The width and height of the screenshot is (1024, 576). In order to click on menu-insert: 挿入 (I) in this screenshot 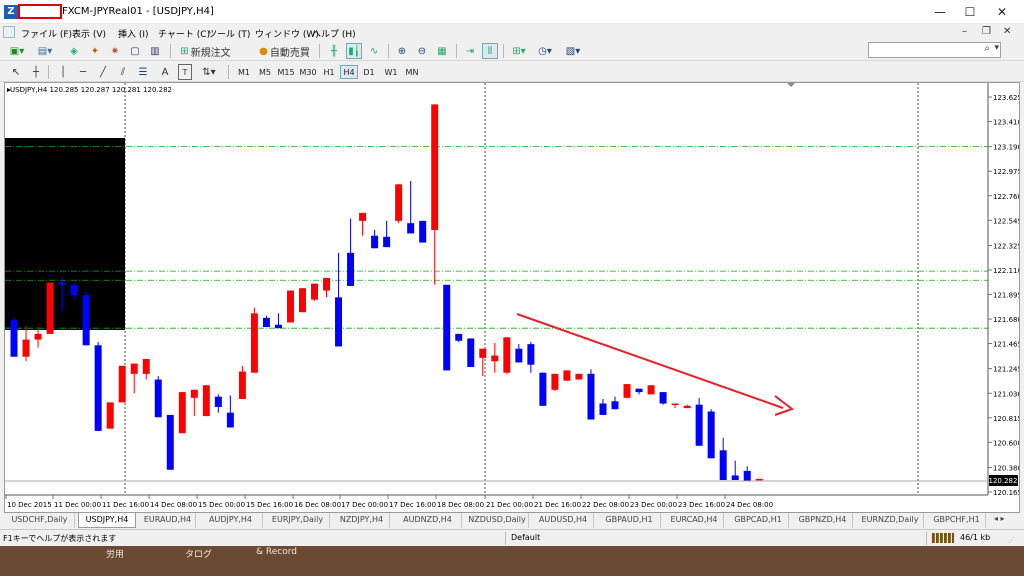, I will do `click(133, 33)`.